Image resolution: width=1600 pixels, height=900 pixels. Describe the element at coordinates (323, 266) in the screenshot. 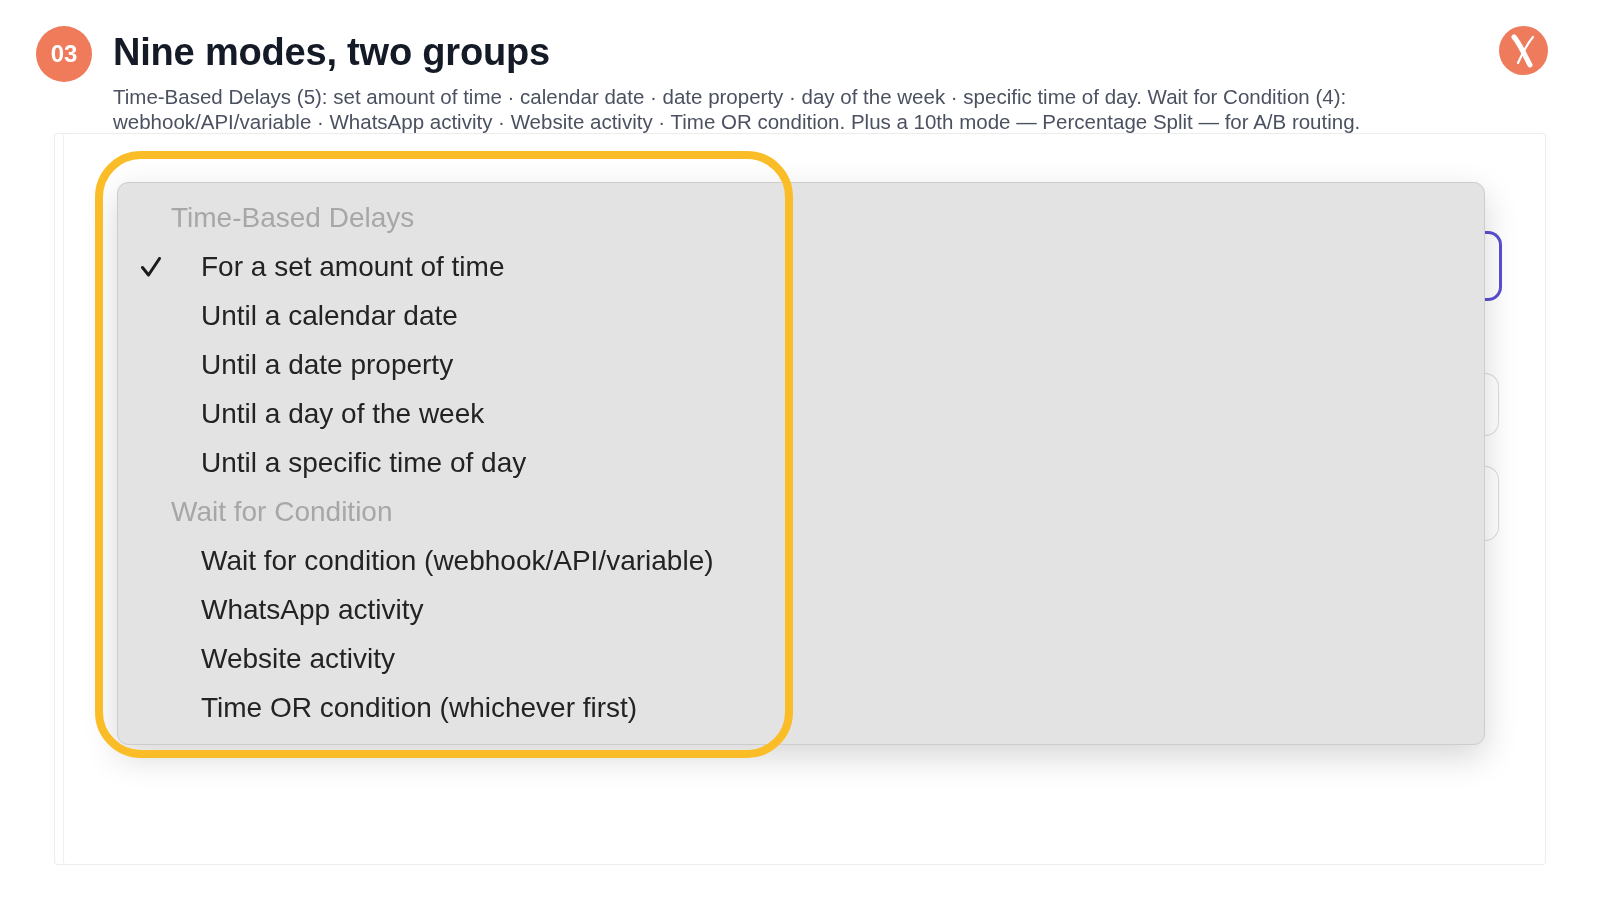

I see `menu-option: For a set amount of time` at that location.